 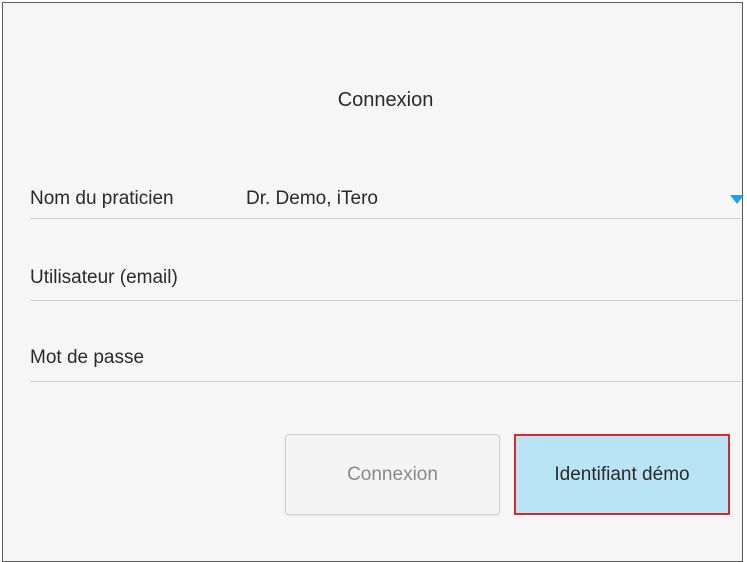 What do you see at coordinates (385, 352) in the screenshot?
I see `password-field: Mot de passe` at bounding box center [385, 352].